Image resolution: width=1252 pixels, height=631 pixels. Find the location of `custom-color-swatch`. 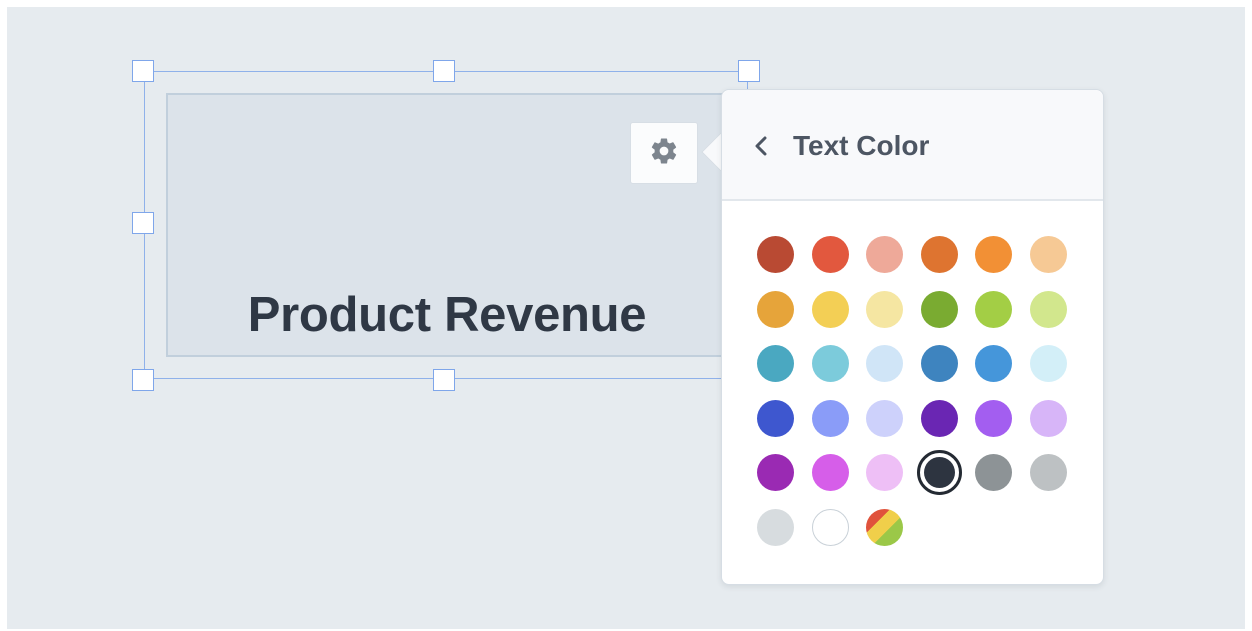

custom-color-swatch is located at coordinates (885, 527).